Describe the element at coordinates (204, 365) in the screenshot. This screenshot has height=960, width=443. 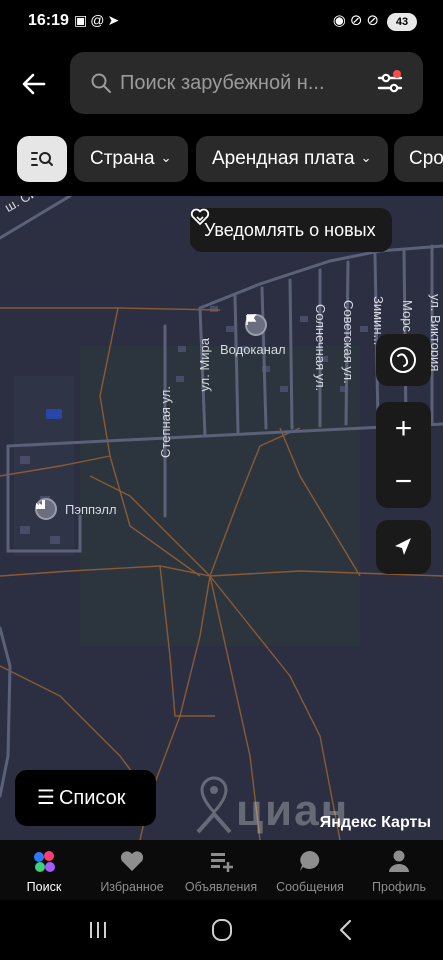
I see `street-label: ул. Мира` at that location.